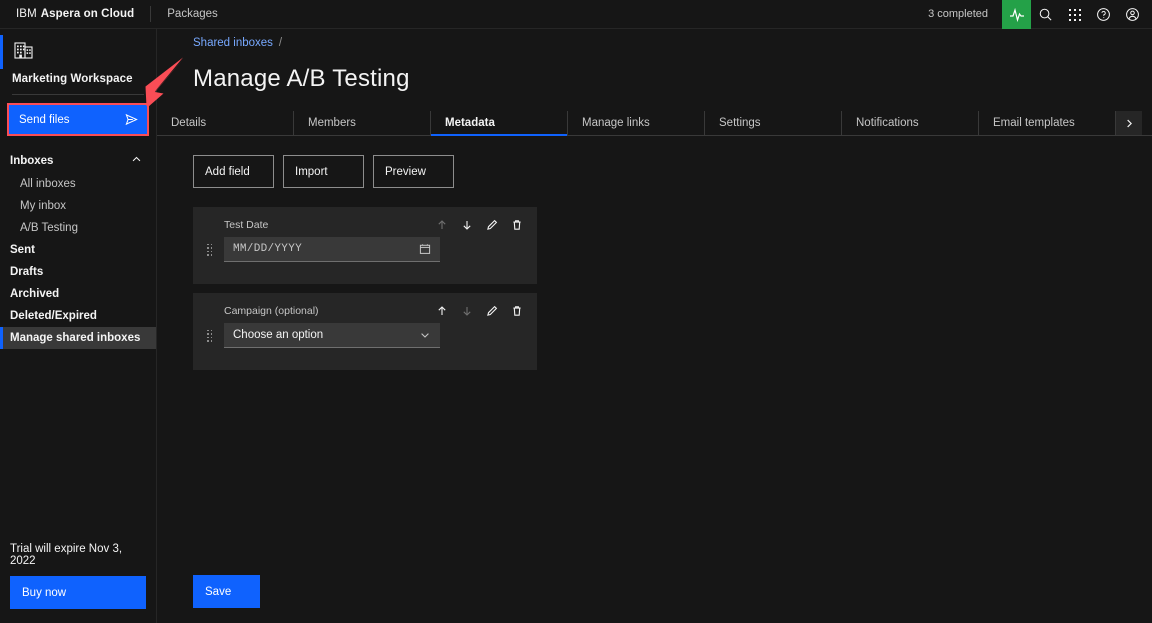 Image resolution: width=1152 pixels, height=623 pixels. I want to click on sidebar-group-inboxes: Inboxes, so click(78, 161).